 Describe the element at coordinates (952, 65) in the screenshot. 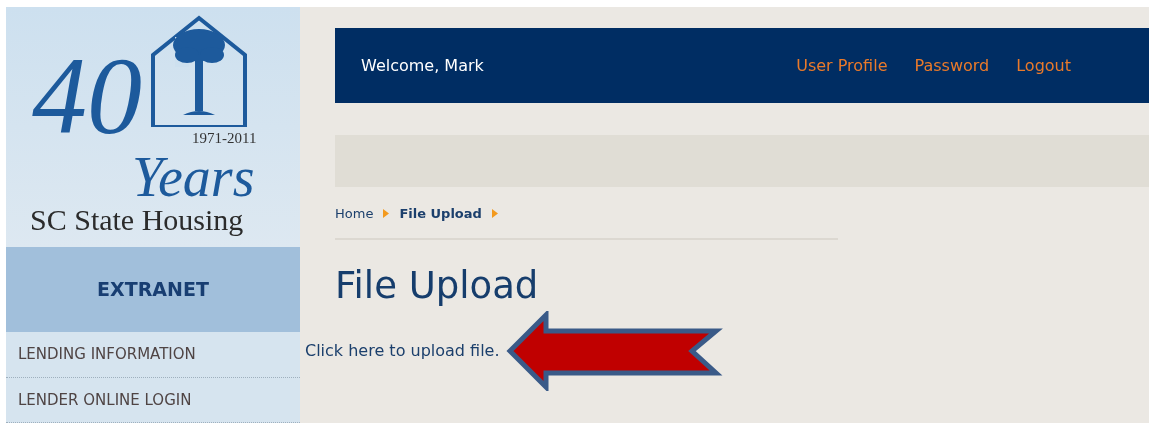

I see `header-link: Password` at that location.